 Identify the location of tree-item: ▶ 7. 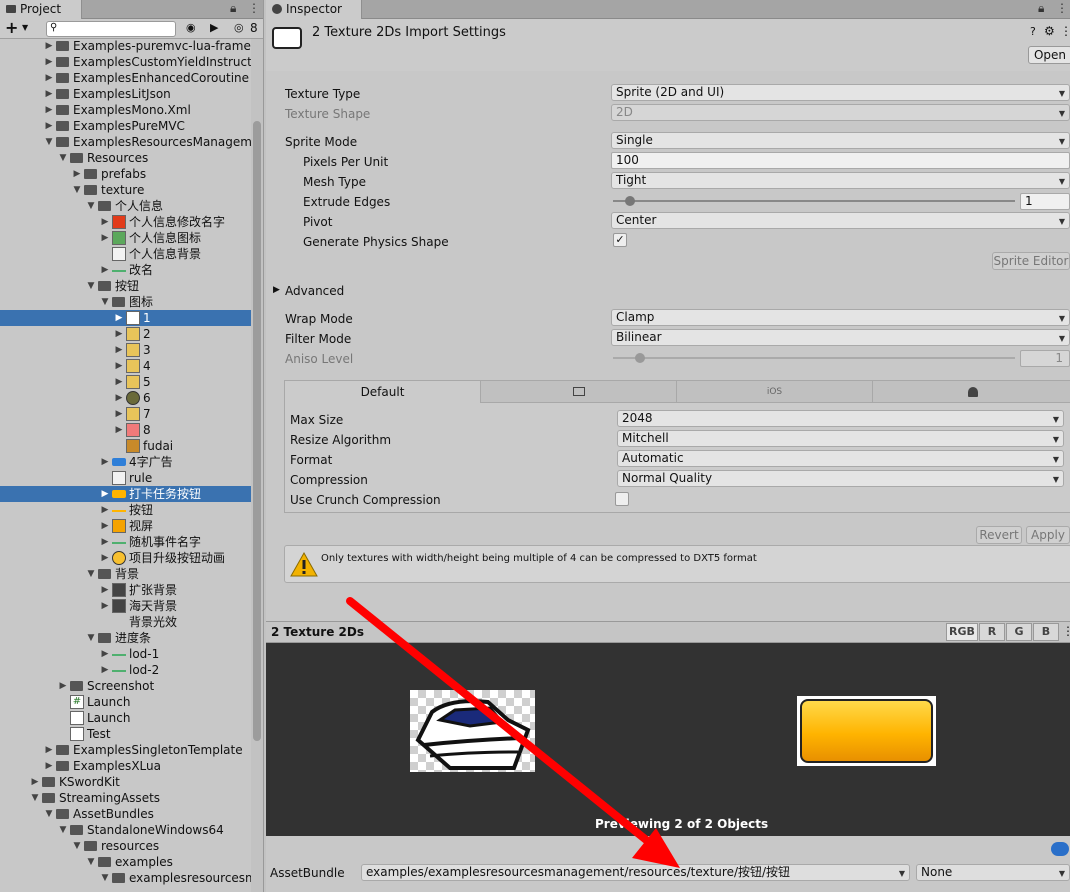
(126, 414).